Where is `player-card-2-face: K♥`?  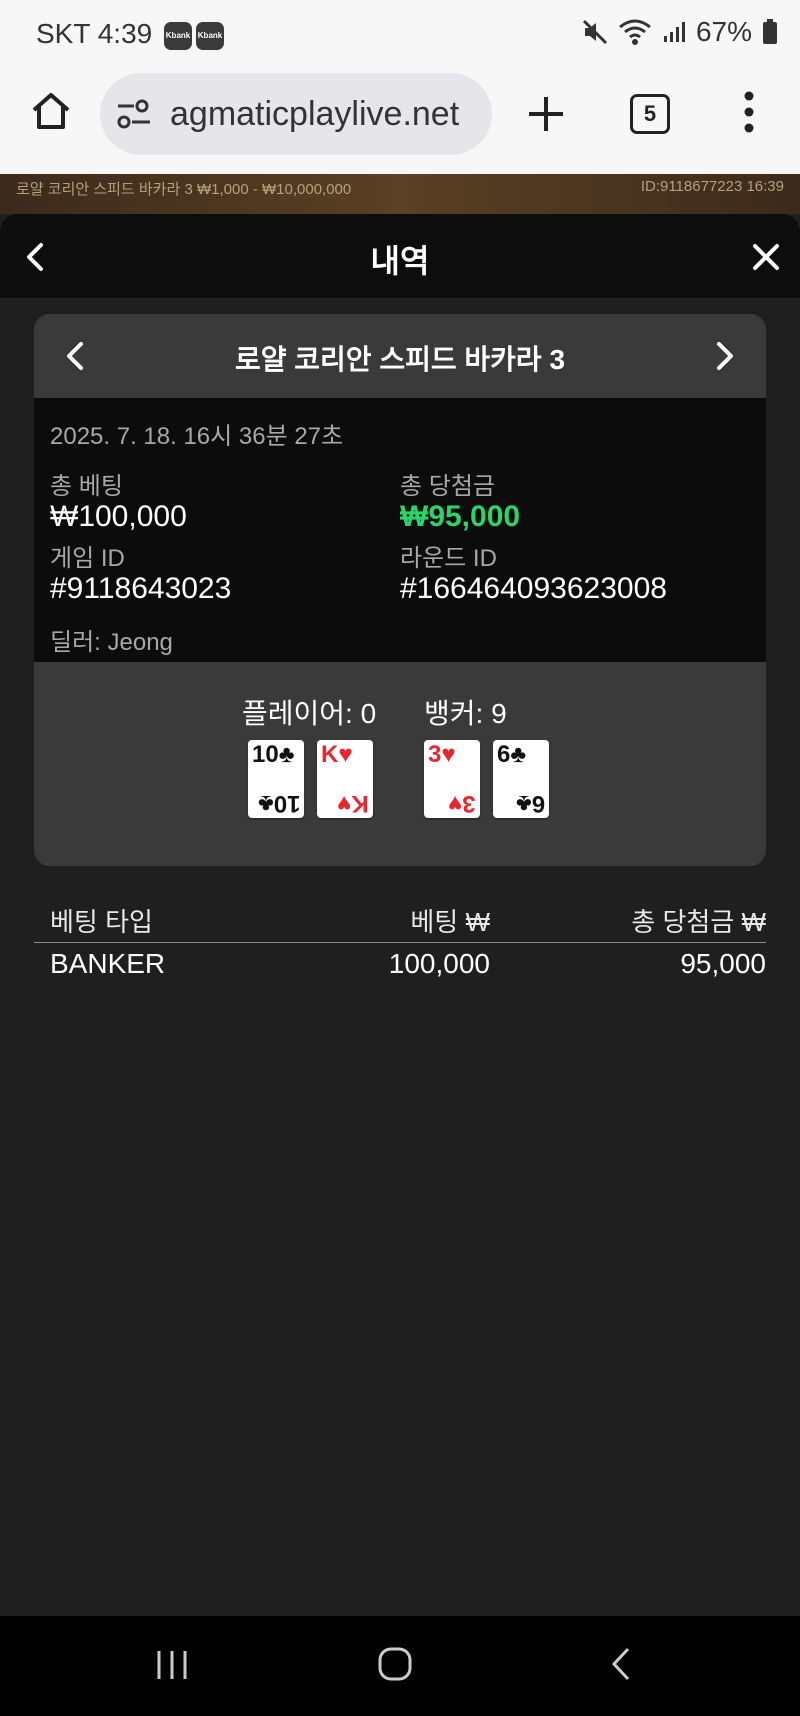 player-card-2-face: K♥ is located at coordinates (337, 755).